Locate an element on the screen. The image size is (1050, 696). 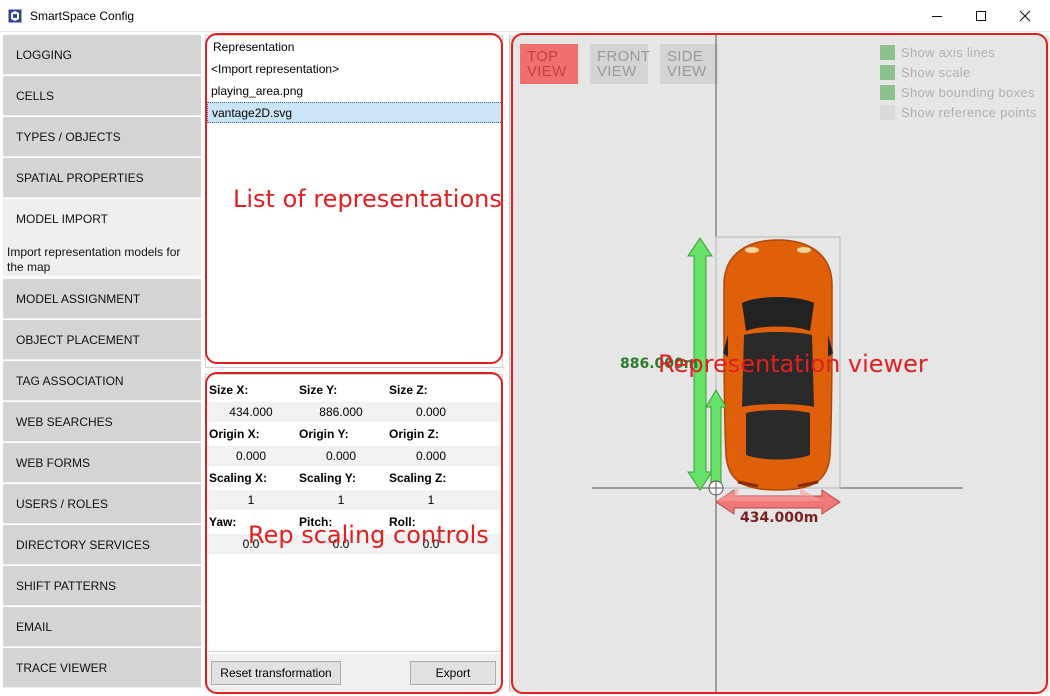
minimize-button is located at coordinates (937, 16).